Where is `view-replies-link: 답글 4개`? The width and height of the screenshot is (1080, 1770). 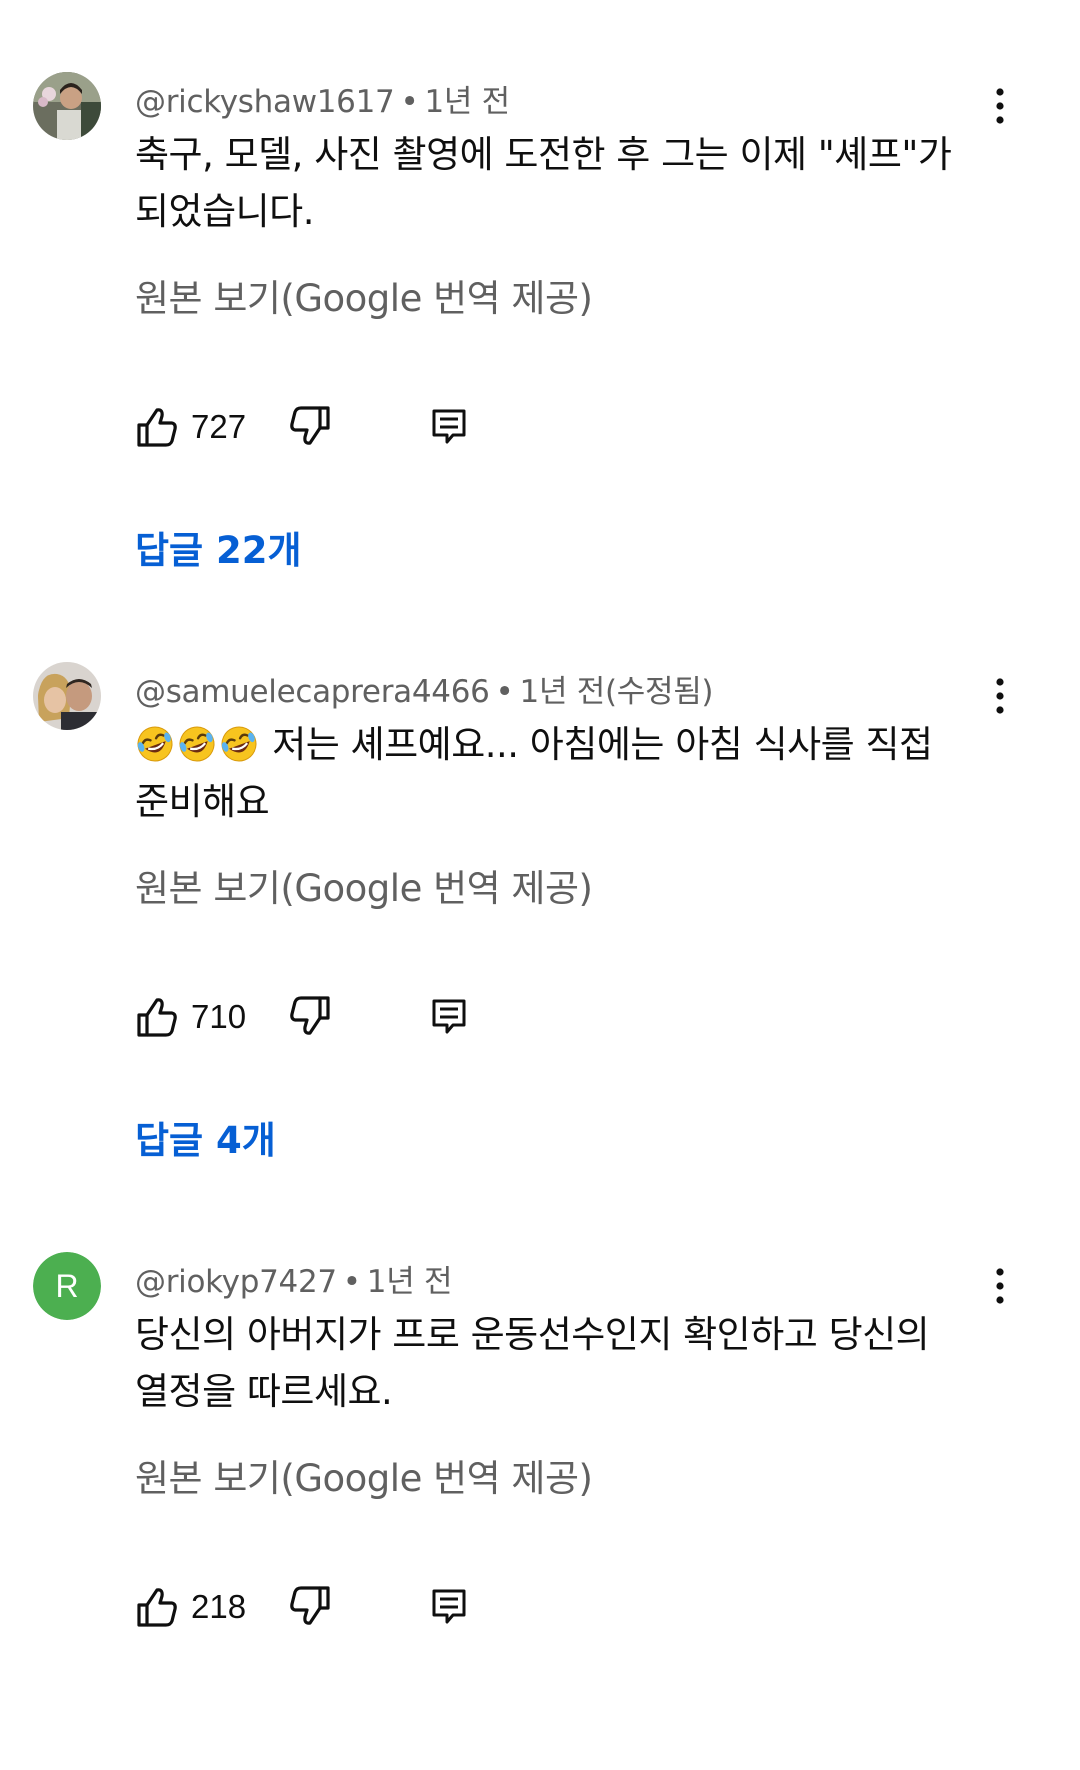 view-replies-link: 답글 4개 is located at coordinates (205, 1137).